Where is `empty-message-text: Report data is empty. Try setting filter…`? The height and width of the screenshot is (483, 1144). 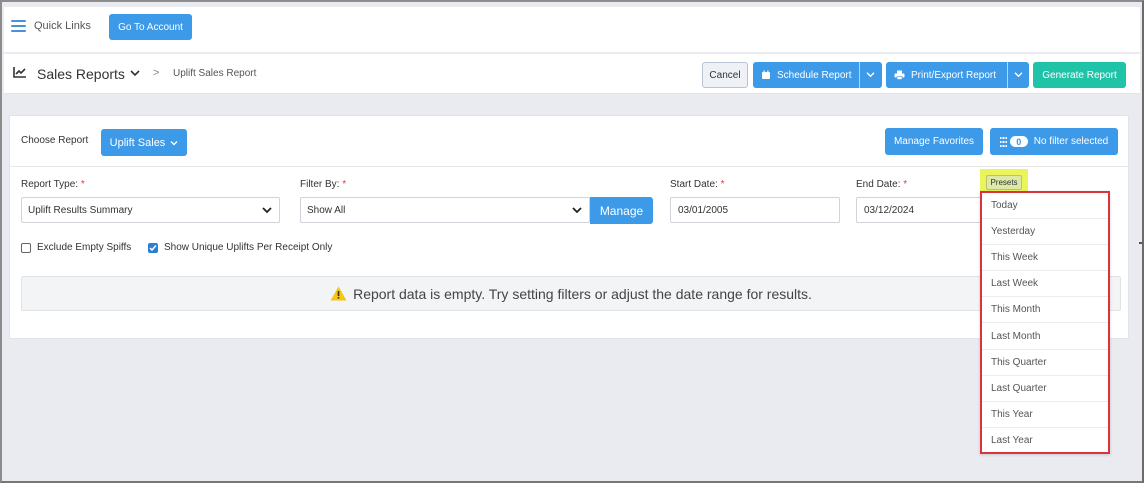
empty-message-text: Report data is empty. Try setting filter… is located at coordinates (582, 293).